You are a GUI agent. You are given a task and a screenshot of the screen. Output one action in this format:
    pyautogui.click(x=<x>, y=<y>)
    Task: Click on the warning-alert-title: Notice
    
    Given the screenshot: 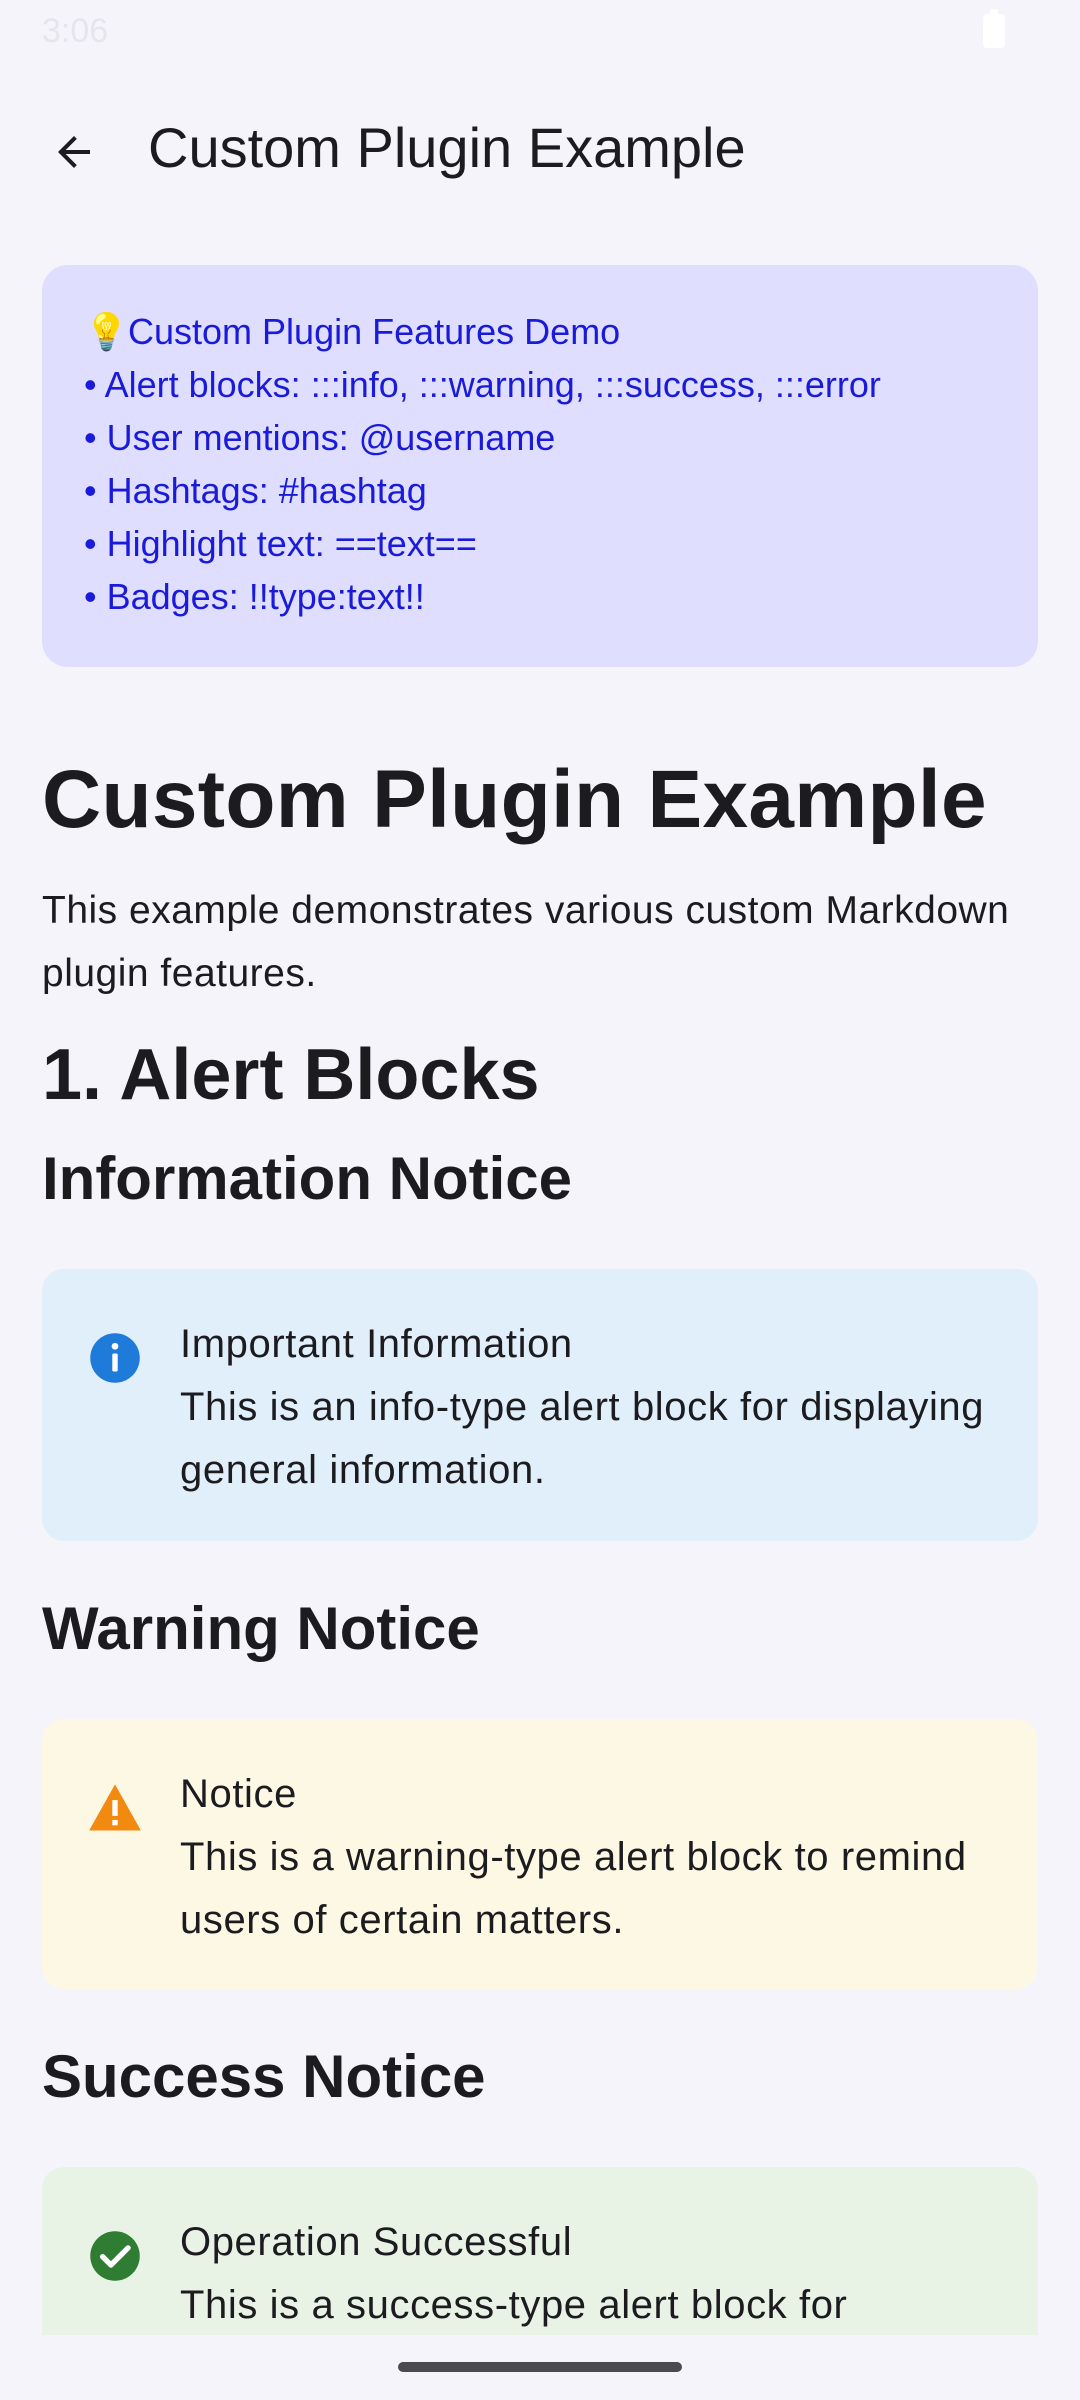 What is the action you would take?
    pyautogui.click(x=238, y=1794)
    